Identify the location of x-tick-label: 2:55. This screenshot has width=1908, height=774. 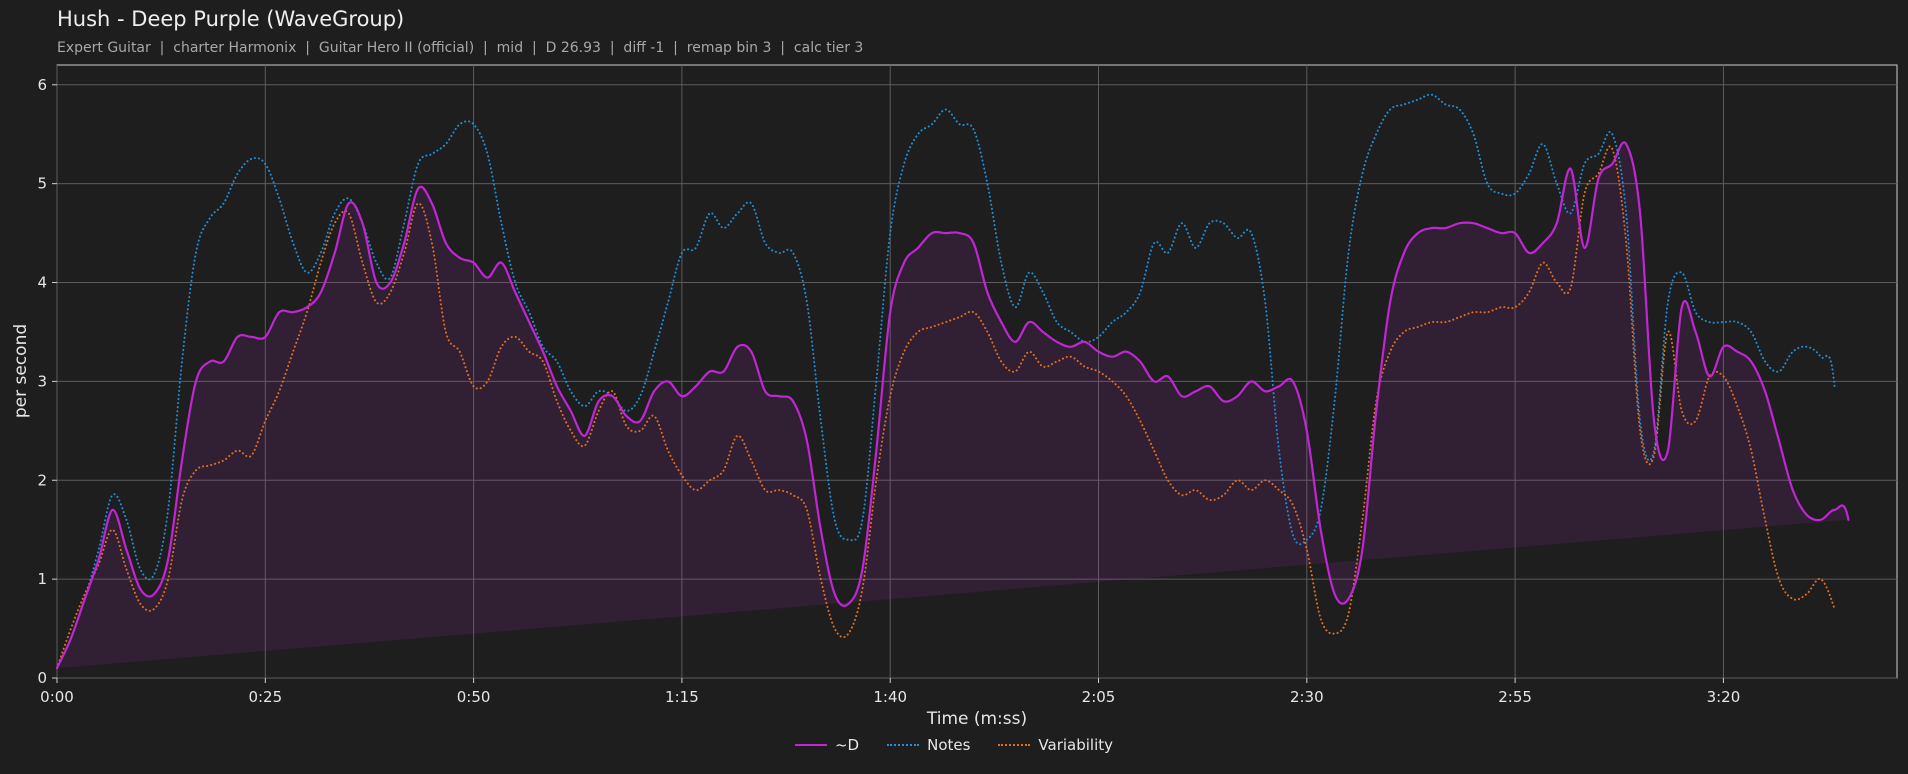
(1515, 697).